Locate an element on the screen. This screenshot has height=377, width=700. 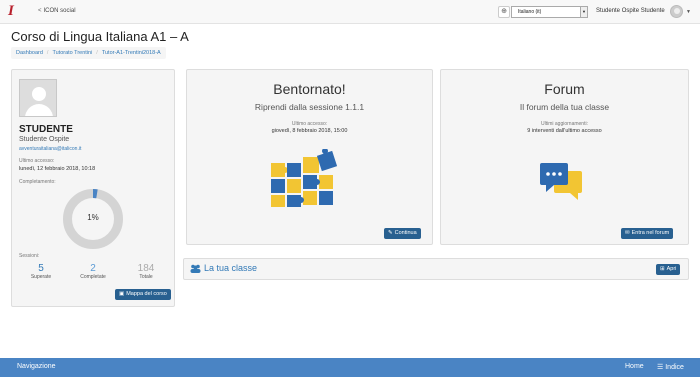
stat-completed: 2 Completate is located at coordinates (93, 271).